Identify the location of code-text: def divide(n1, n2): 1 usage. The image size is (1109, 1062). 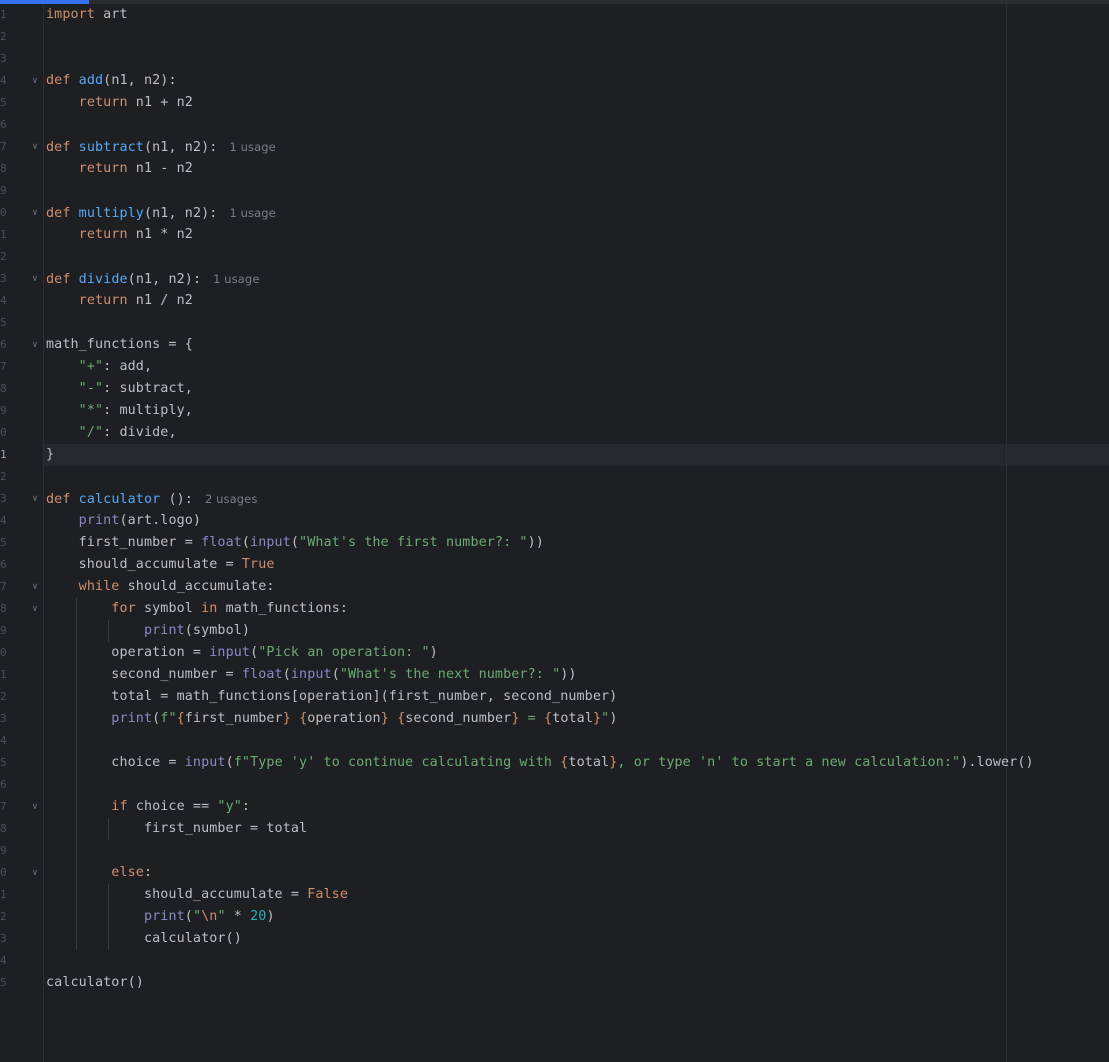
(153, 279).